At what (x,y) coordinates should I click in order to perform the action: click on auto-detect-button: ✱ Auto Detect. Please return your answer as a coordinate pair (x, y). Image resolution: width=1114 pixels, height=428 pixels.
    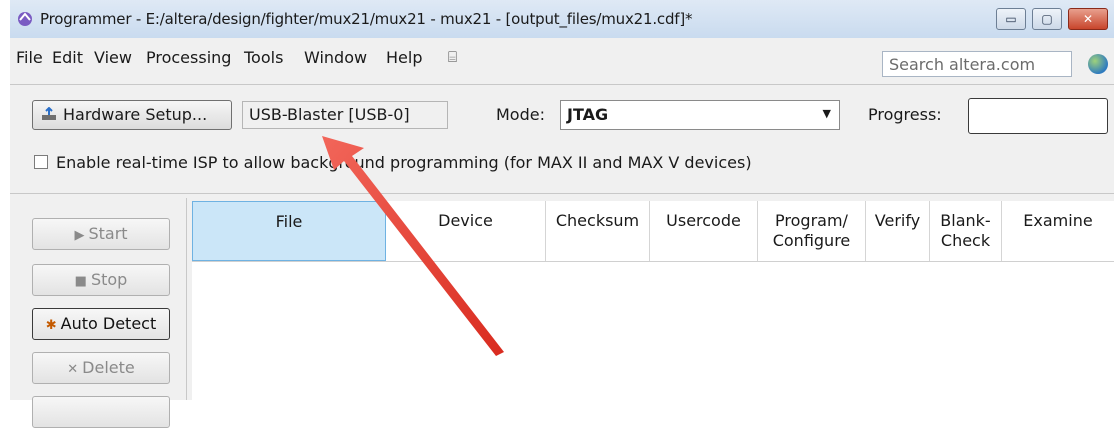
    Looking at the image, I should click on (101, 324).